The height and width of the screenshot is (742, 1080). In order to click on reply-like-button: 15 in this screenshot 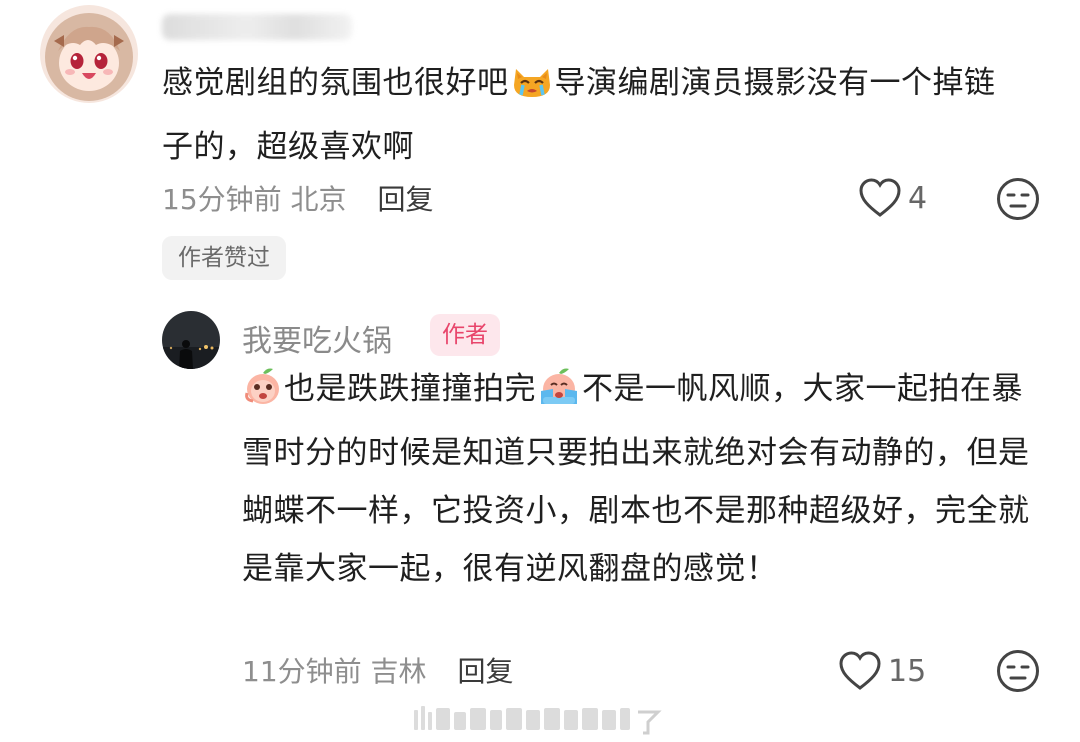, I will do `click(882, 671)`.